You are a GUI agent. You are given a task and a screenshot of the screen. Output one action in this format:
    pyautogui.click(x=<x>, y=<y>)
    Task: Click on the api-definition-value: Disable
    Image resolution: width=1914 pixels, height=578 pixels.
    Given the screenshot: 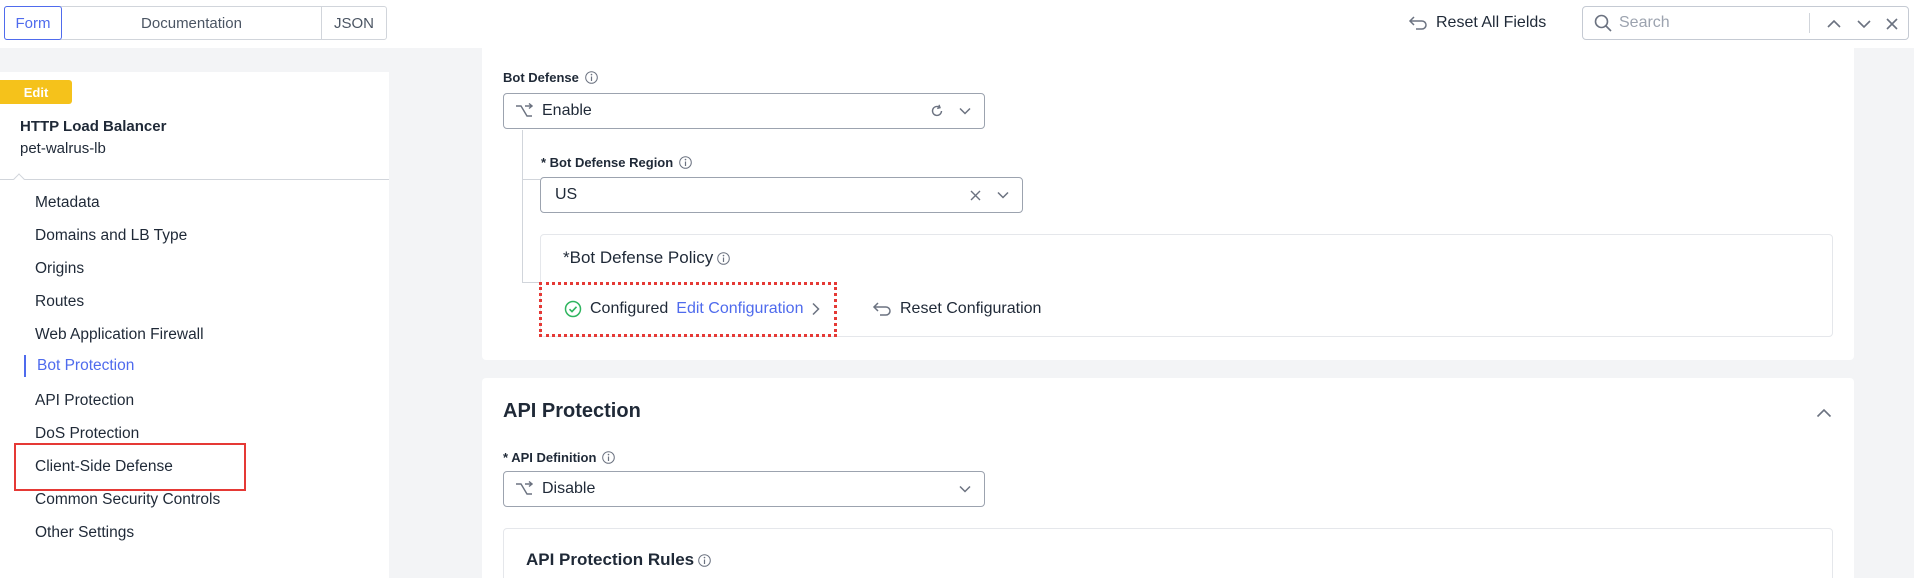 What is the action you would take?
    pyautogui.click(x=569, y=488)
    